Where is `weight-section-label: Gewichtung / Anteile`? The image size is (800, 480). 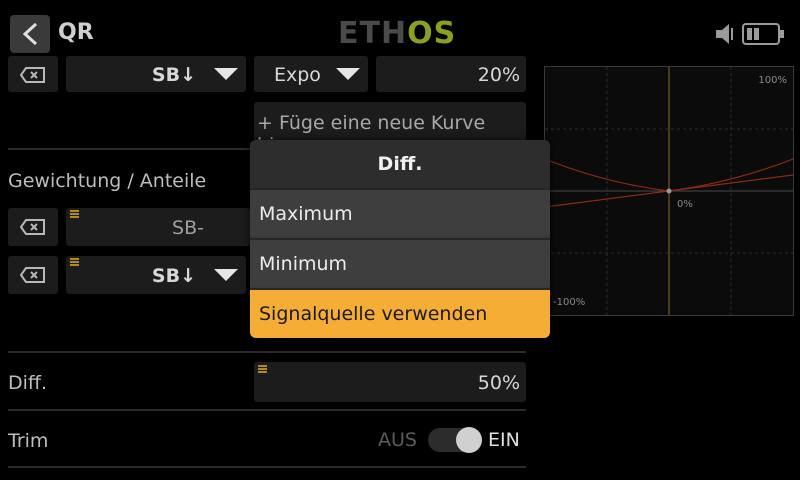
weight-section-label: Gewichtung / Anteile is located at coordinates (107, 181).